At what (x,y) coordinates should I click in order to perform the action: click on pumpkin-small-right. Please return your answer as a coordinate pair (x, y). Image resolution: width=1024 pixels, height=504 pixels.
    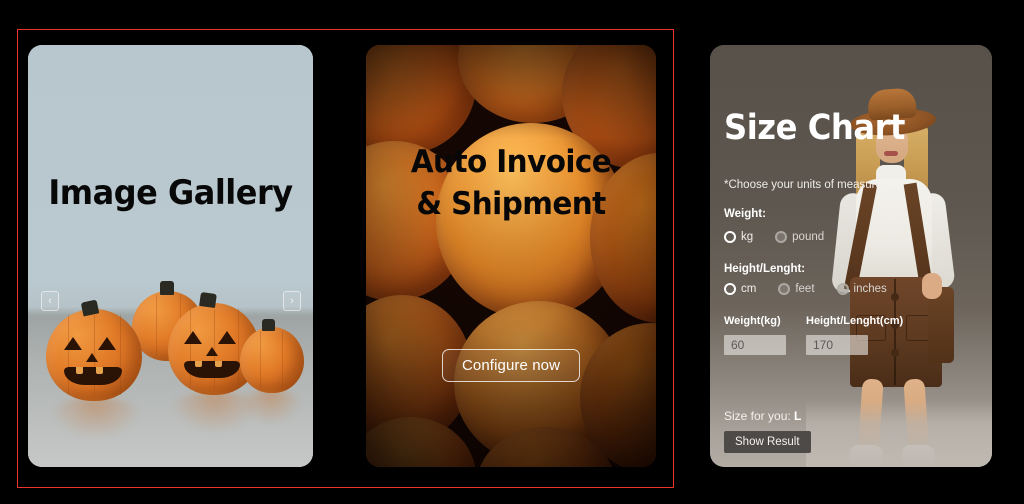
    Looking at the image, I should click on (272, 360).